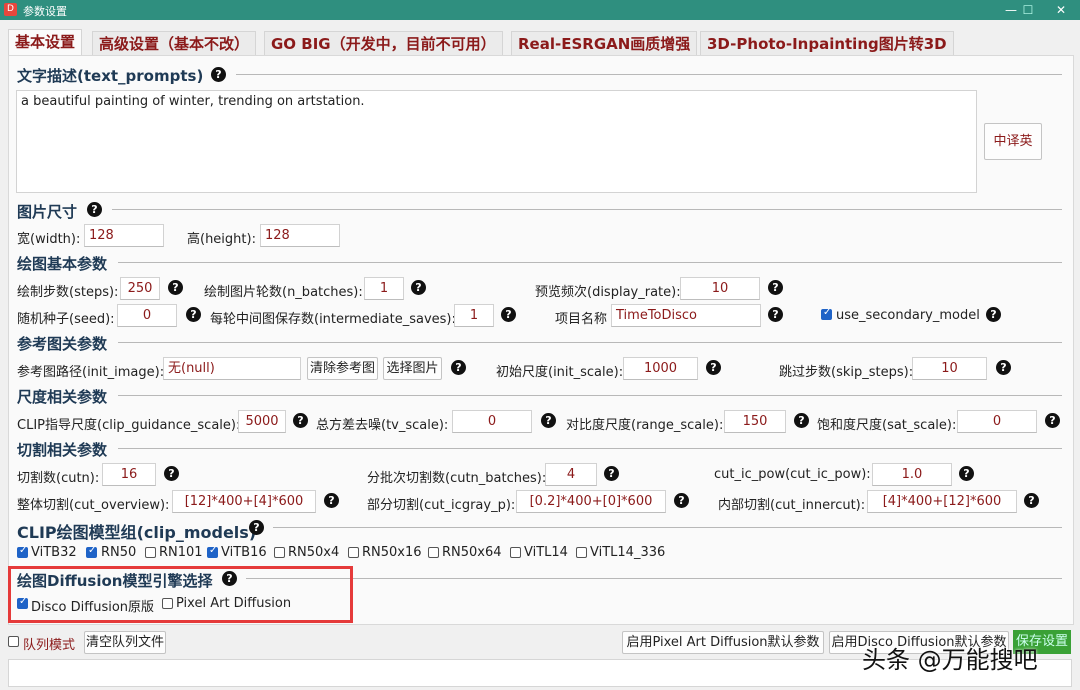 Image resolution: width=1080 pixels, height=690 pixels. Describe the element at coordinates (546, 552) in the screenshot. I see `clip-model-label: ViTL14` at that location.